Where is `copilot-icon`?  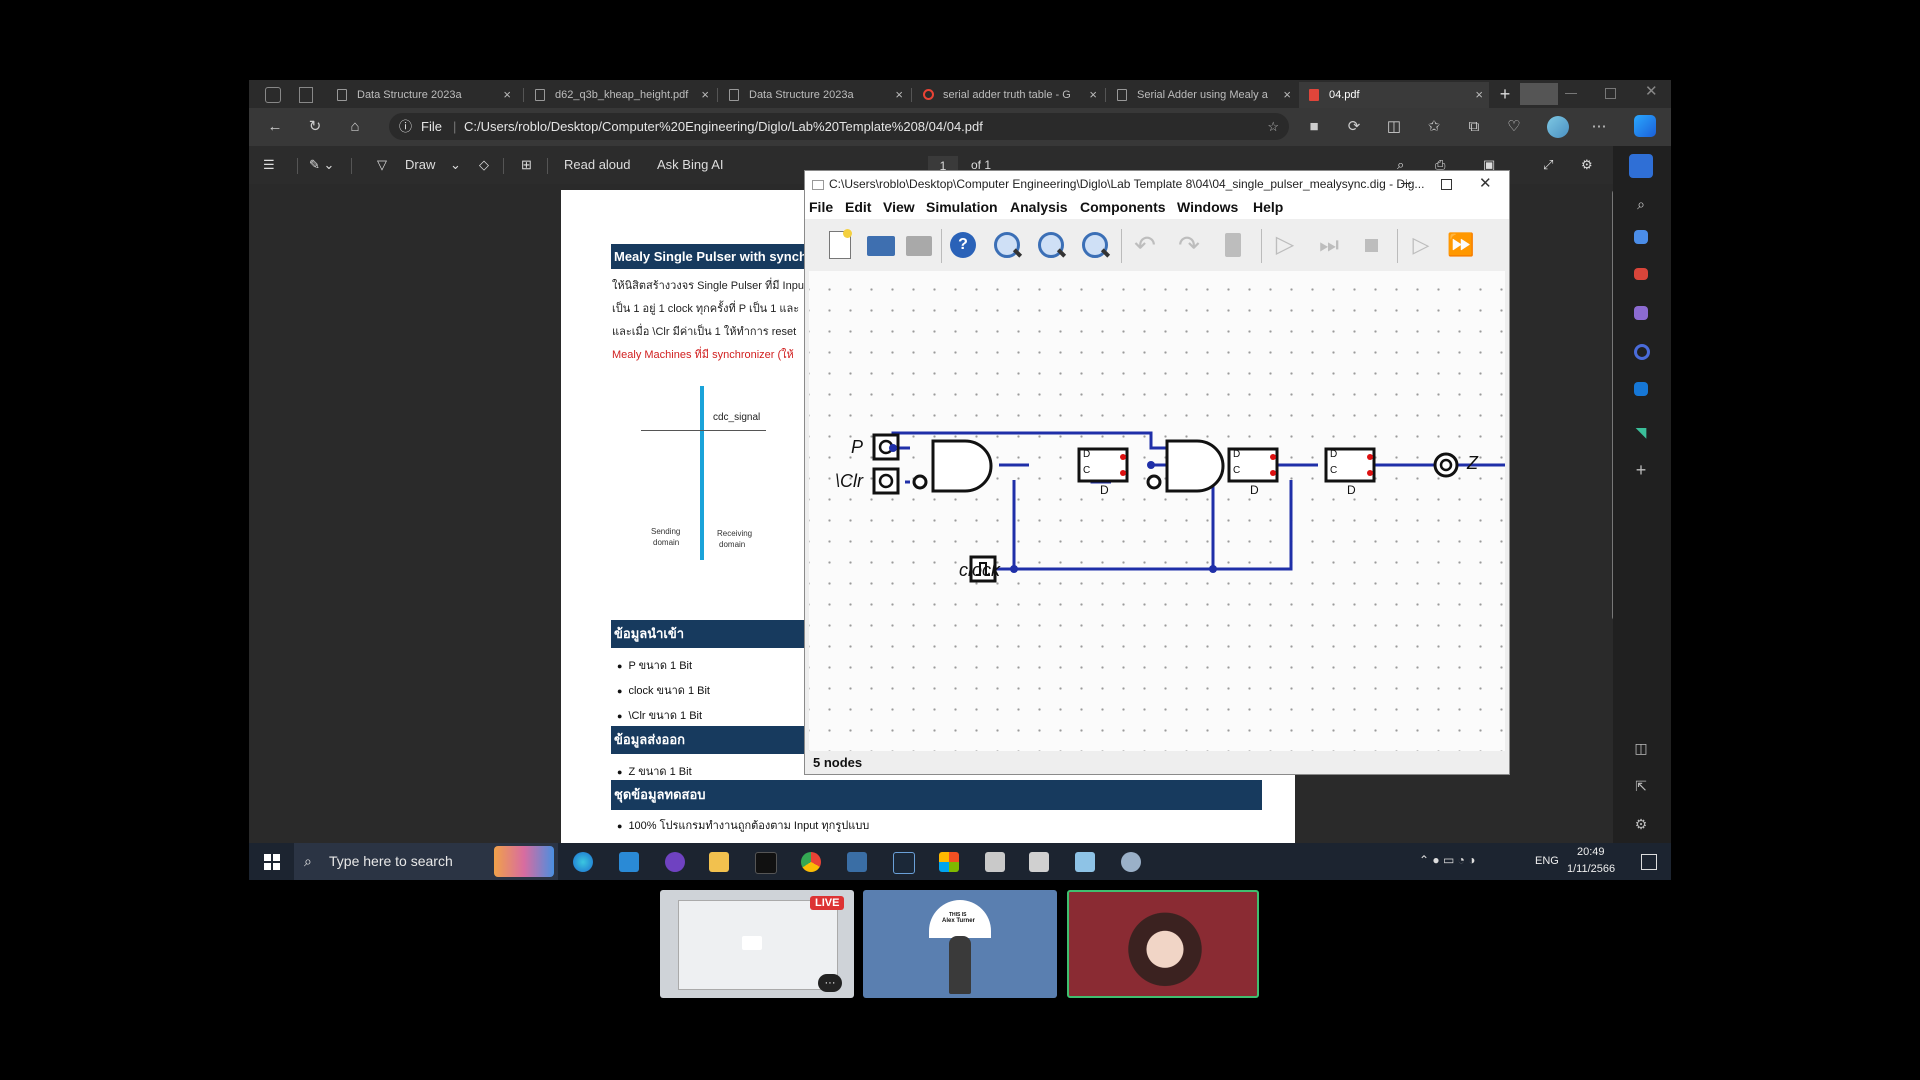
copilot-icon is located at coordinates (1645, 126).